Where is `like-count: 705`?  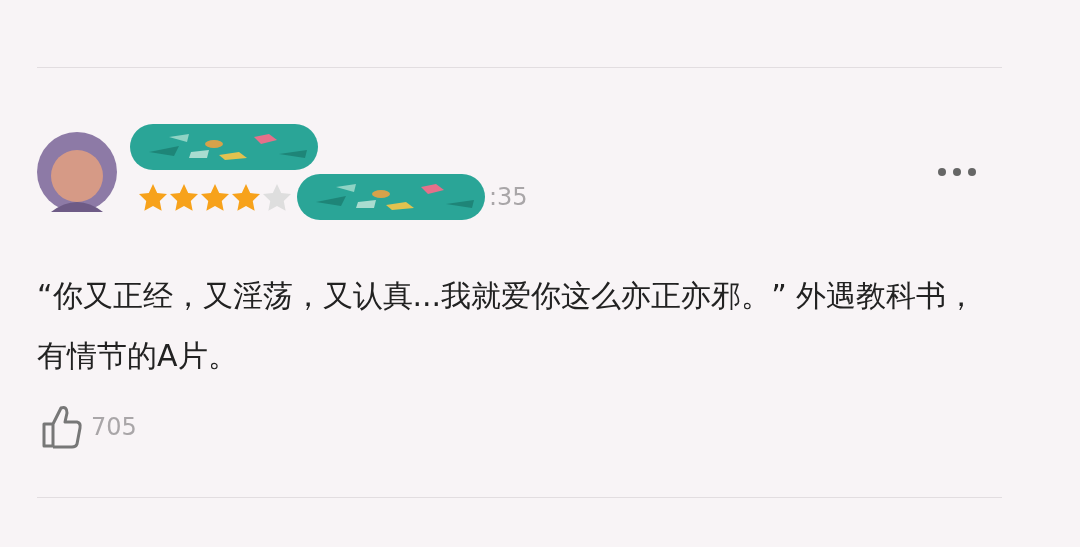
like-count: 705 is located at coordinates (114, 427).